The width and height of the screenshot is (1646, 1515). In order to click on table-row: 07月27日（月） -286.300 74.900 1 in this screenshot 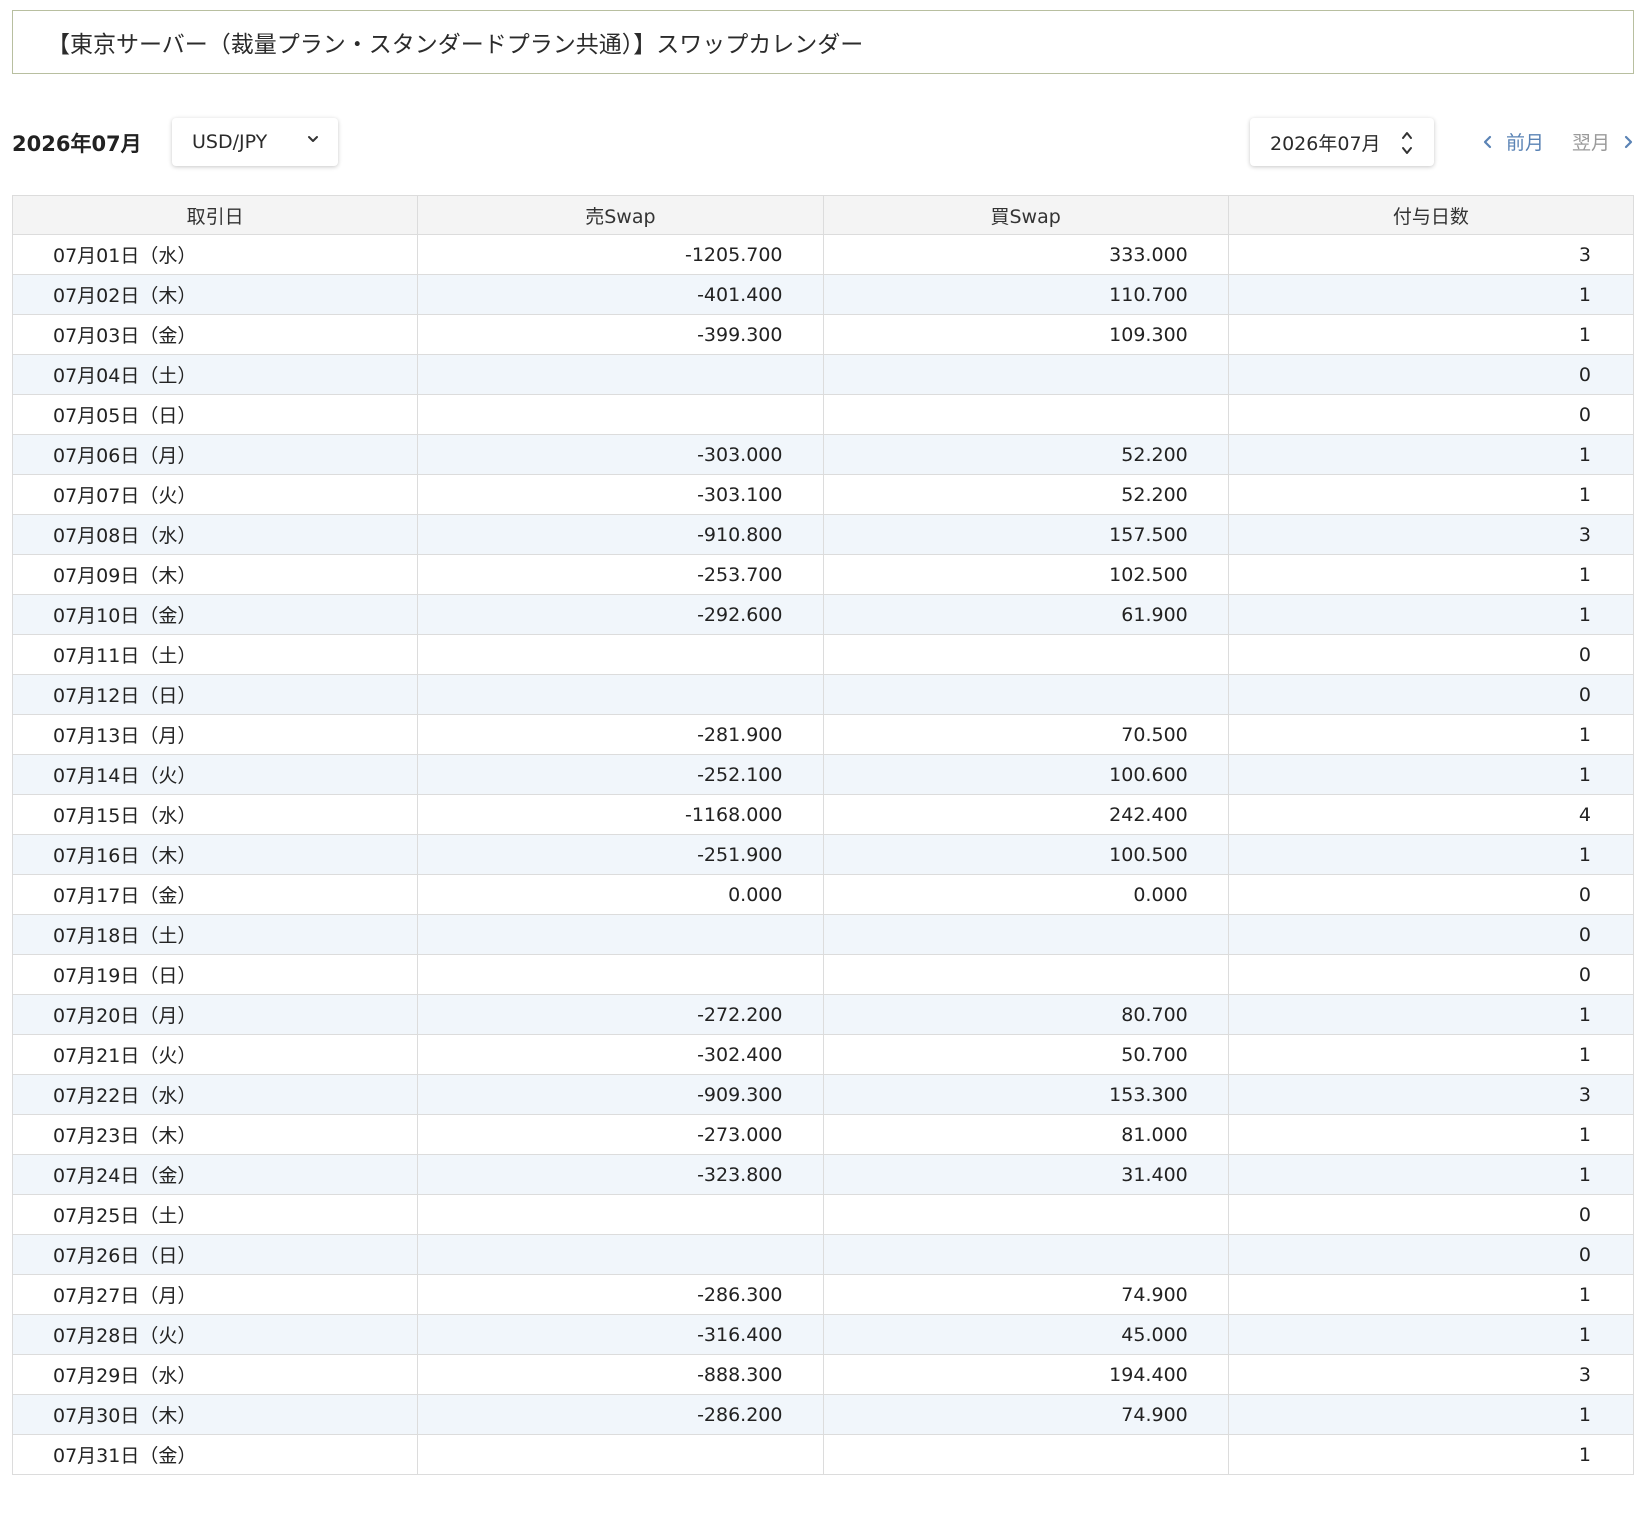, I will do `click(823, 1294)`.